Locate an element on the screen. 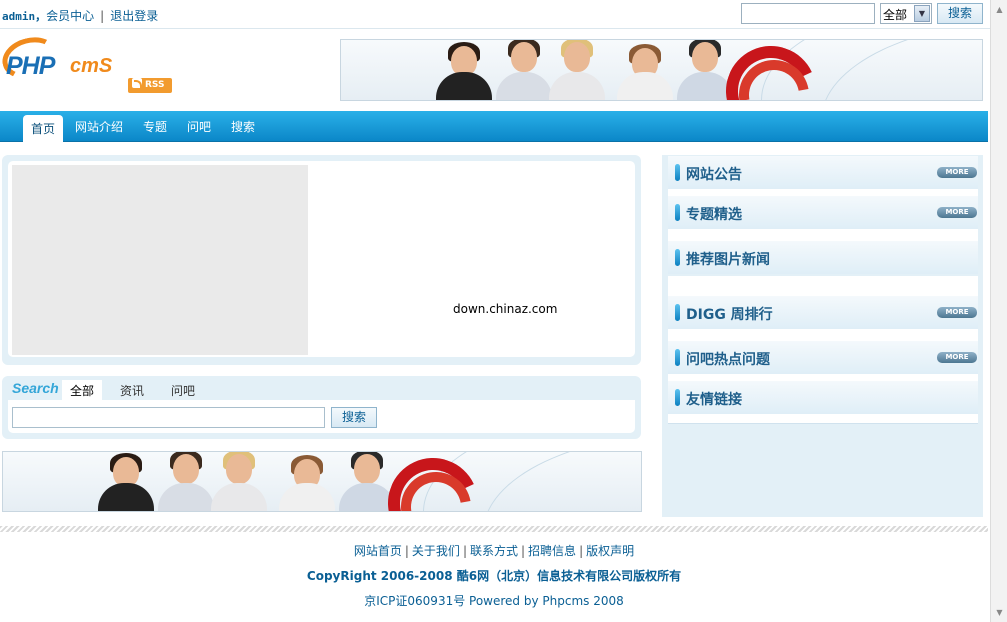 This screenshot has height=622, width=1007. box-friend-links: 友情链接 is located at coordinates (823, 397).